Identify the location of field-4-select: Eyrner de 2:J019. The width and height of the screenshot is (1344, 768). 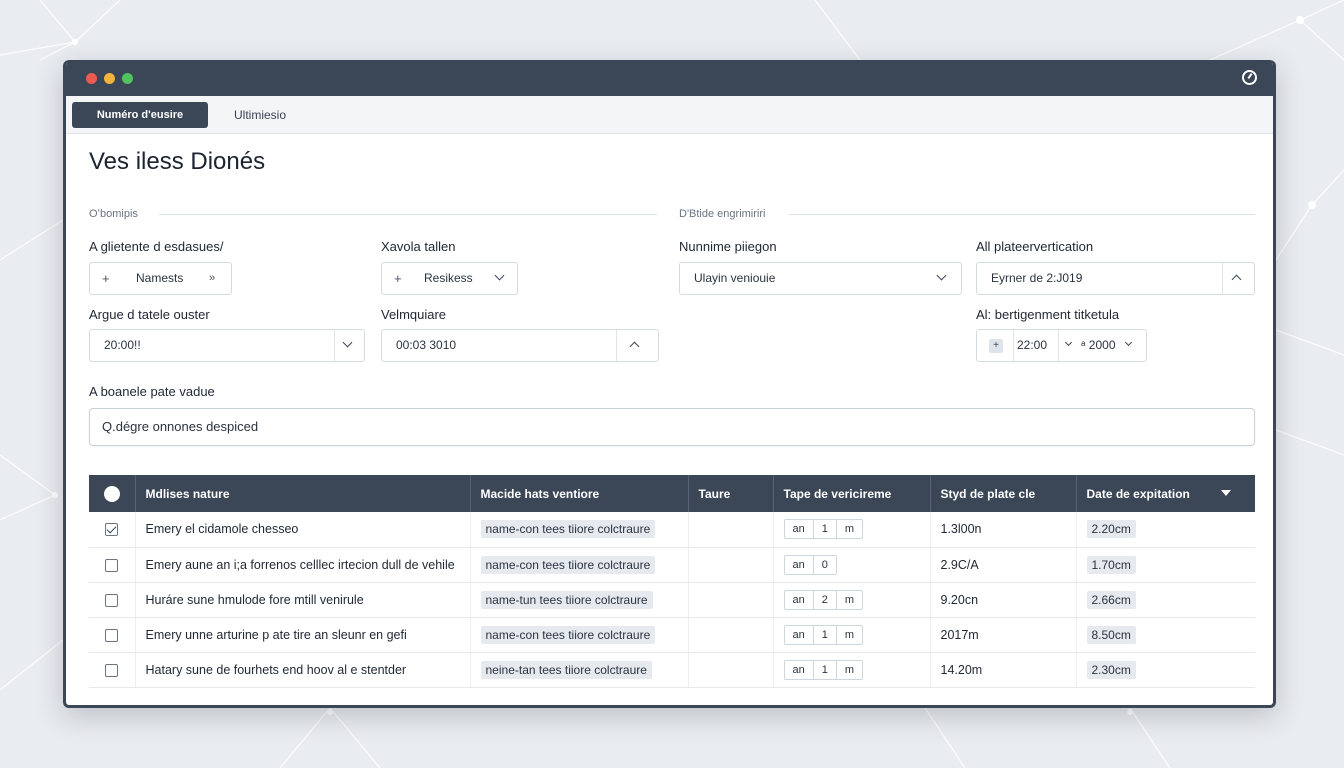
(1115, 278).